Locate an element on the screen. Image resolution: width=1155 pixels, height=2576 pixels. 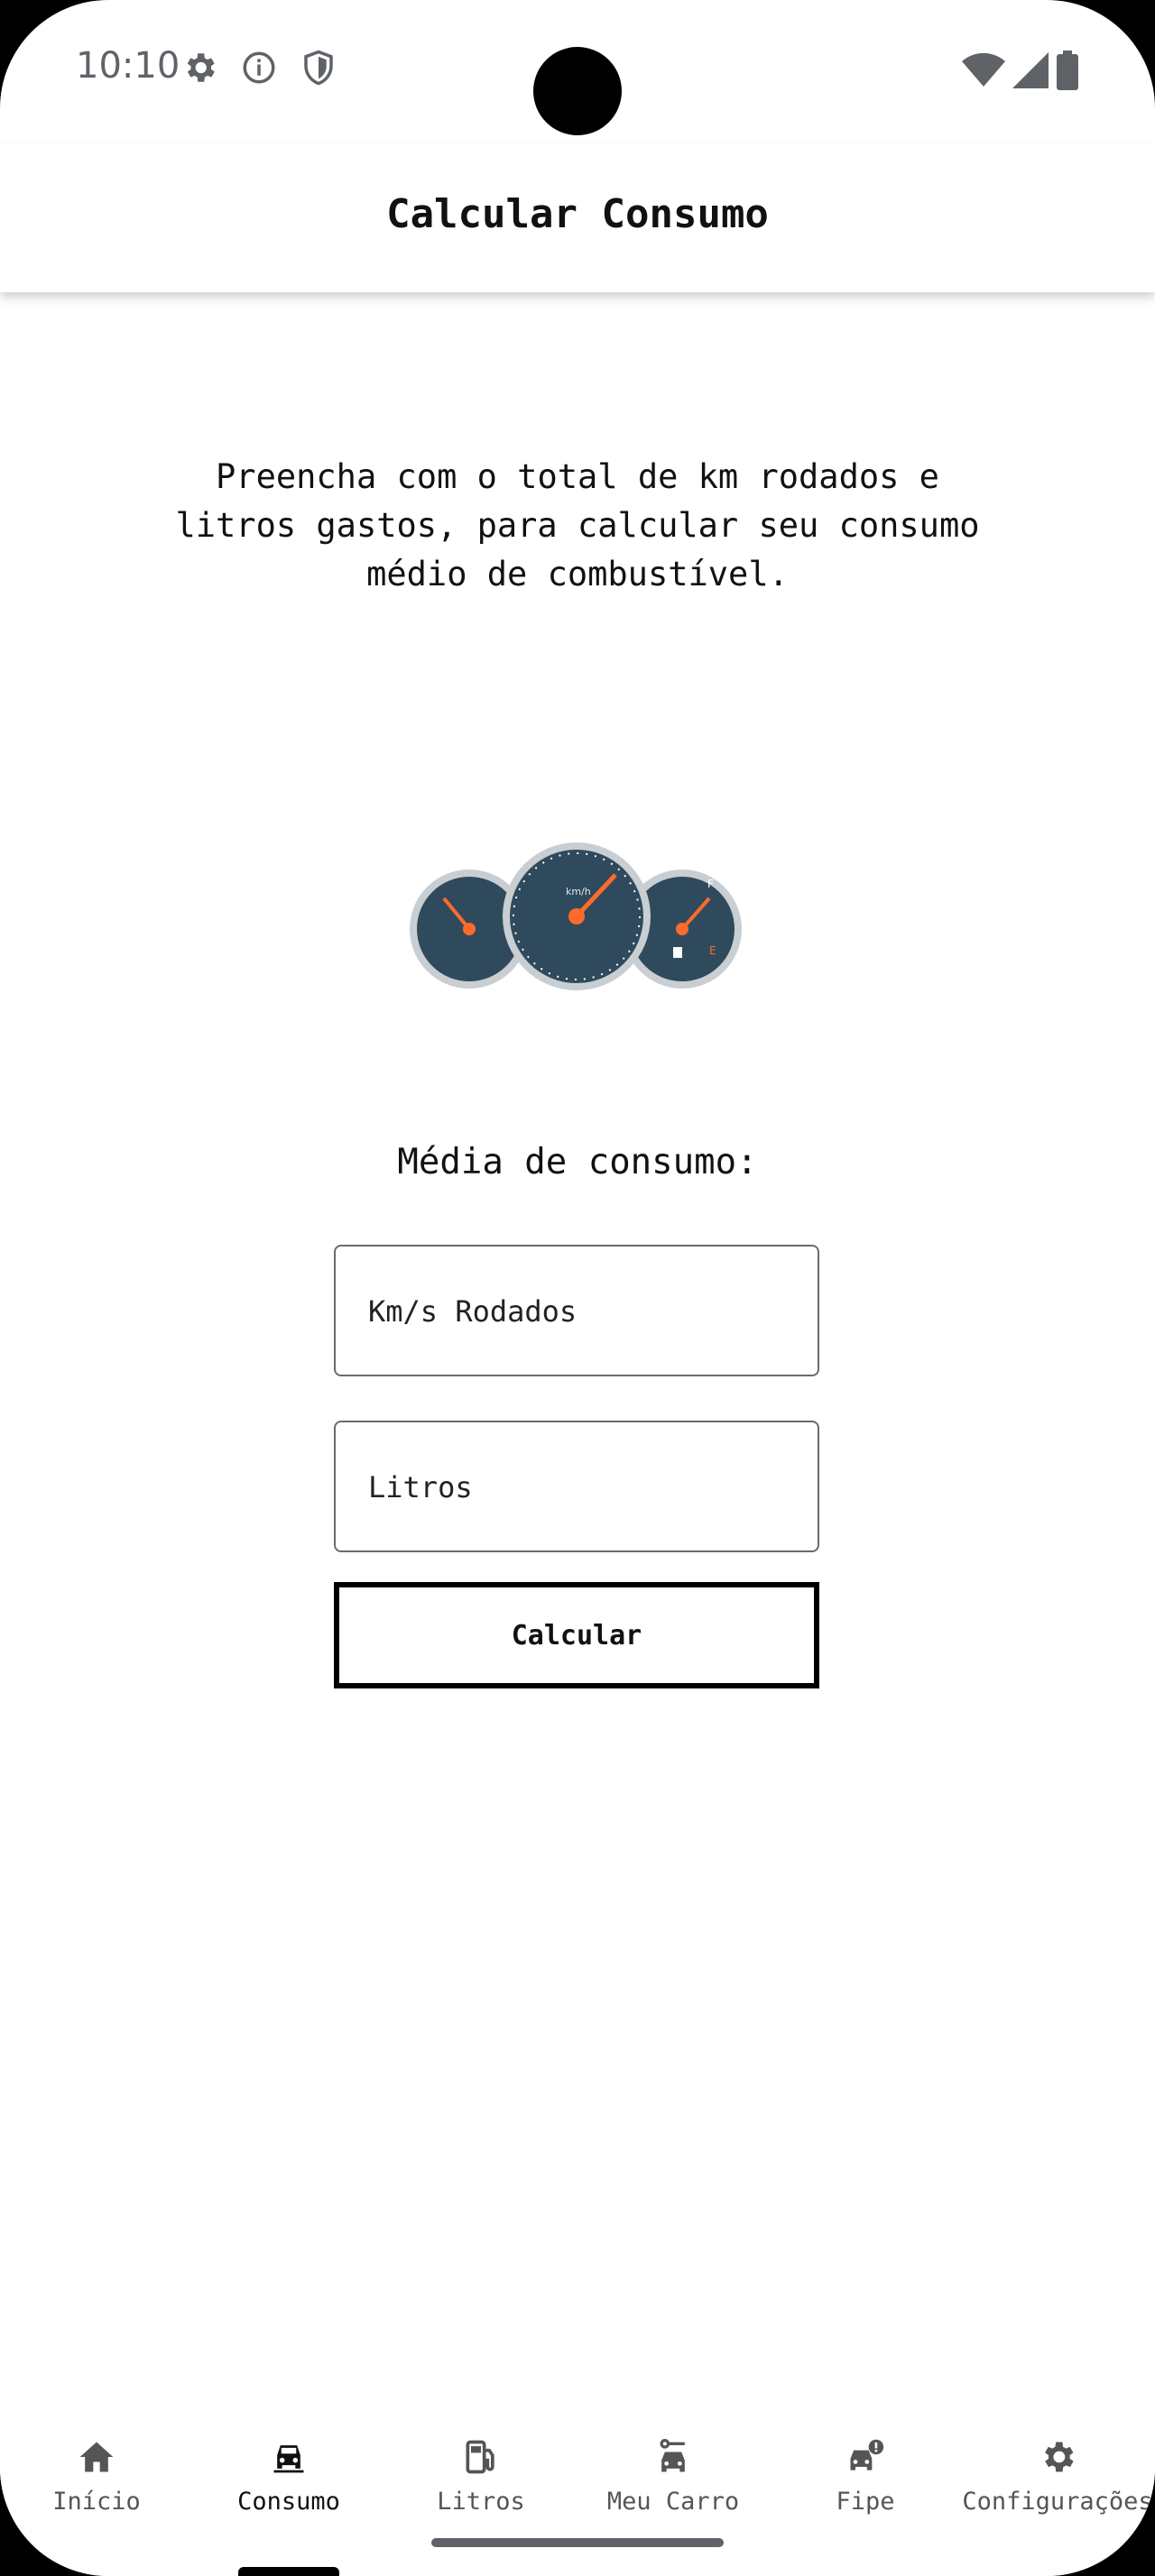
battery-icon is located at coordinates (1067, 70).